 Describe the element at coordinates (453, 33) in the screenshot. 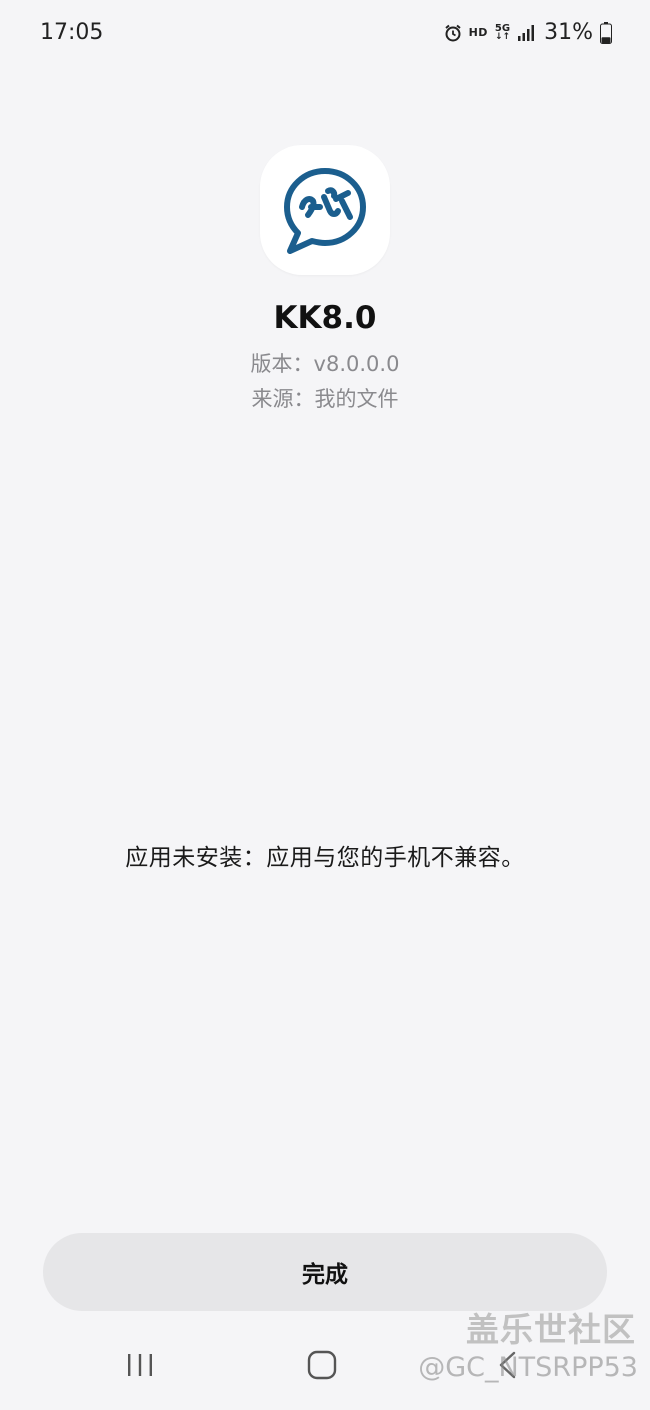

I see `alarm-icon` at that location.